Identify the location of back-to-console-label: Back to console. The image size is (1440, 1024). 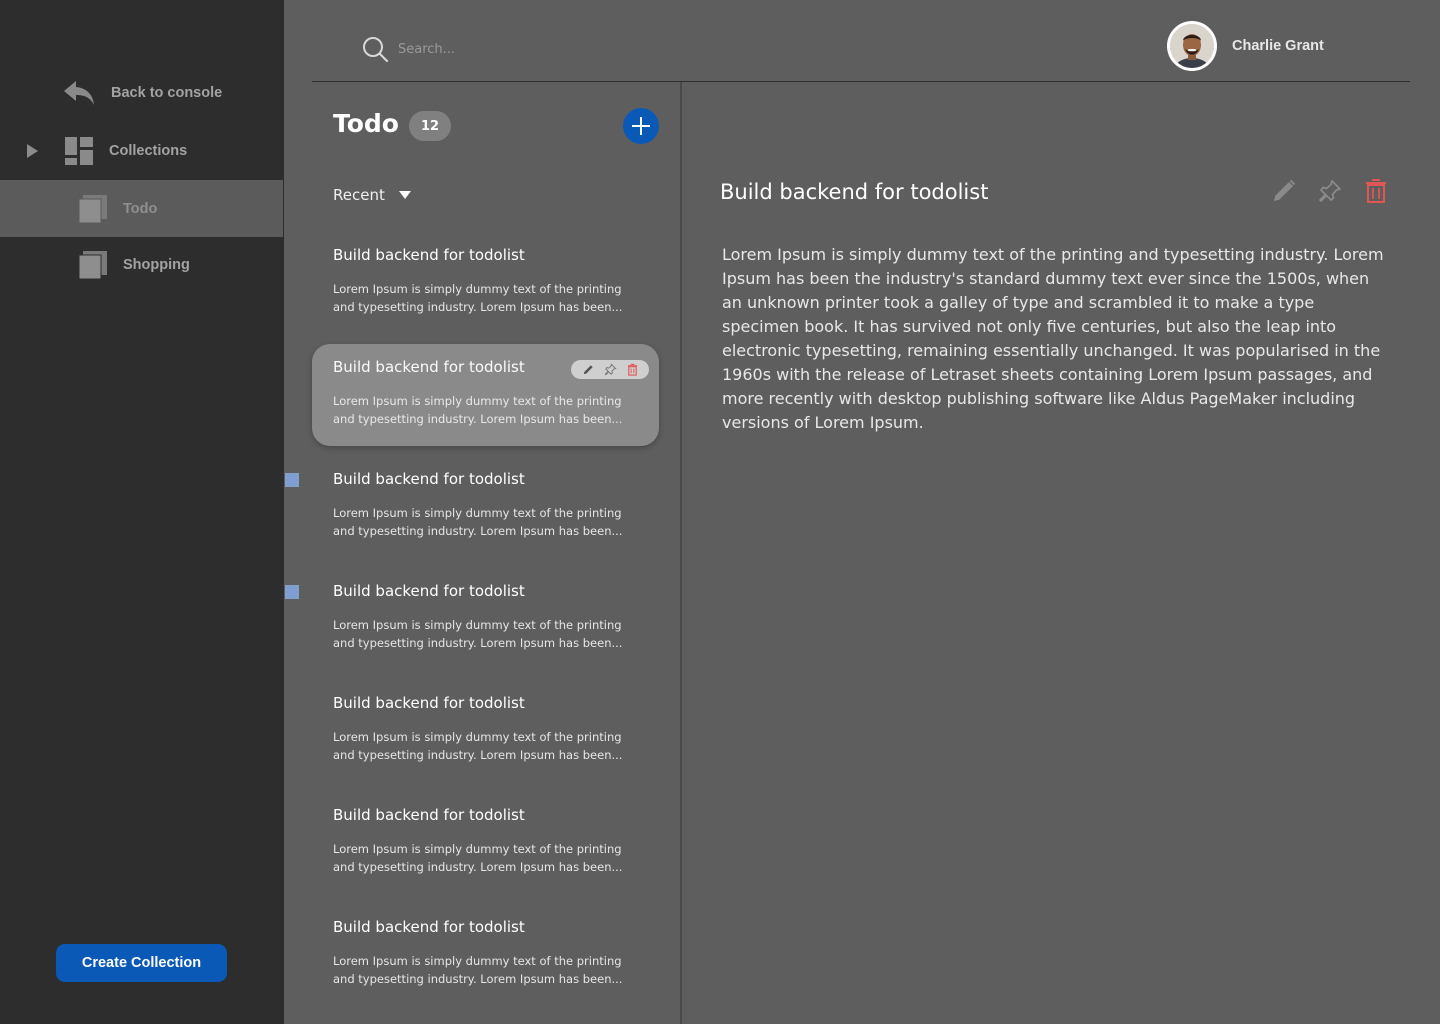
(167, 93).